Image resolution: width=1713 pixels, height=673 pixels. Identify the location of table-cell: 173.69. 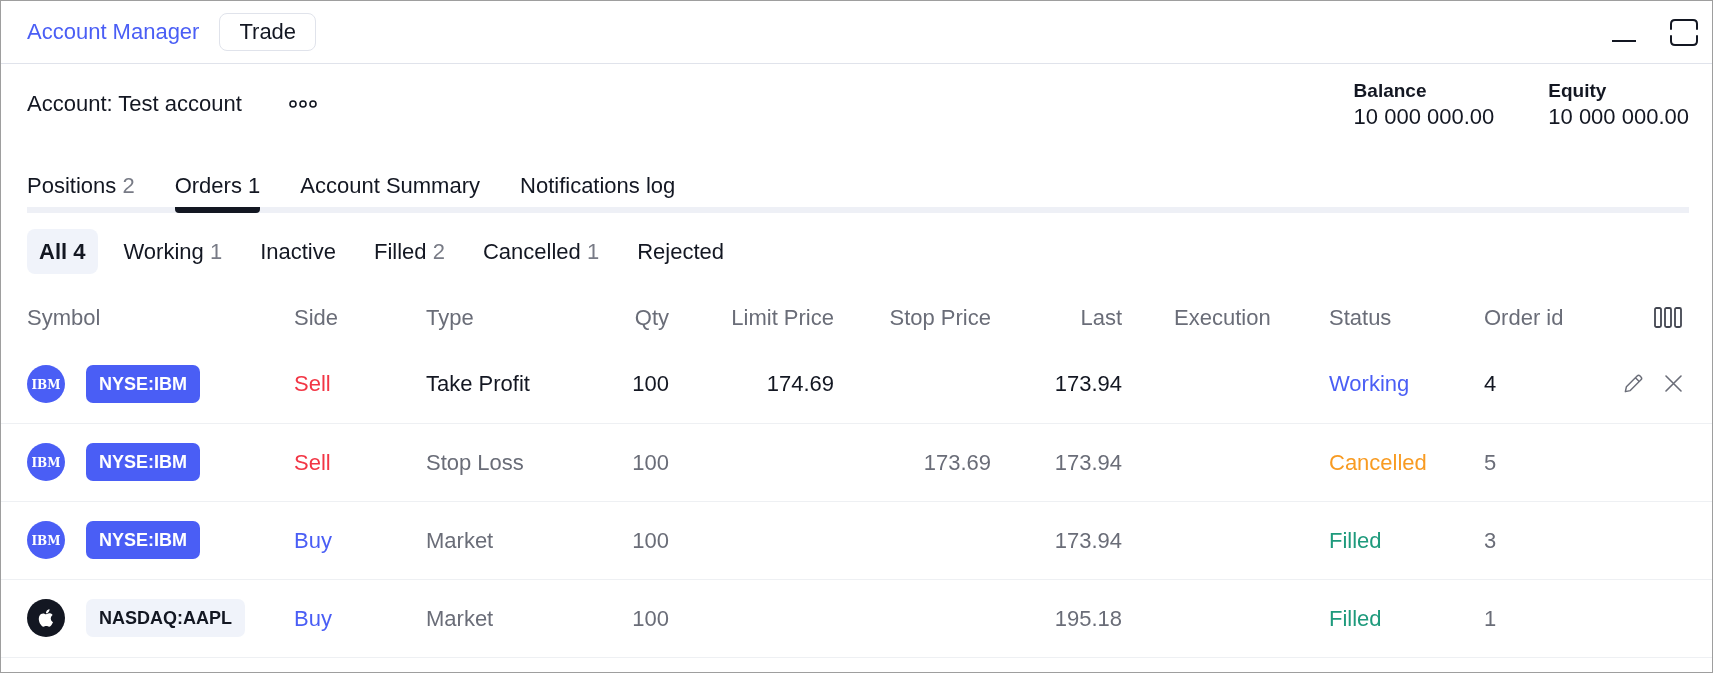
(912, 462).